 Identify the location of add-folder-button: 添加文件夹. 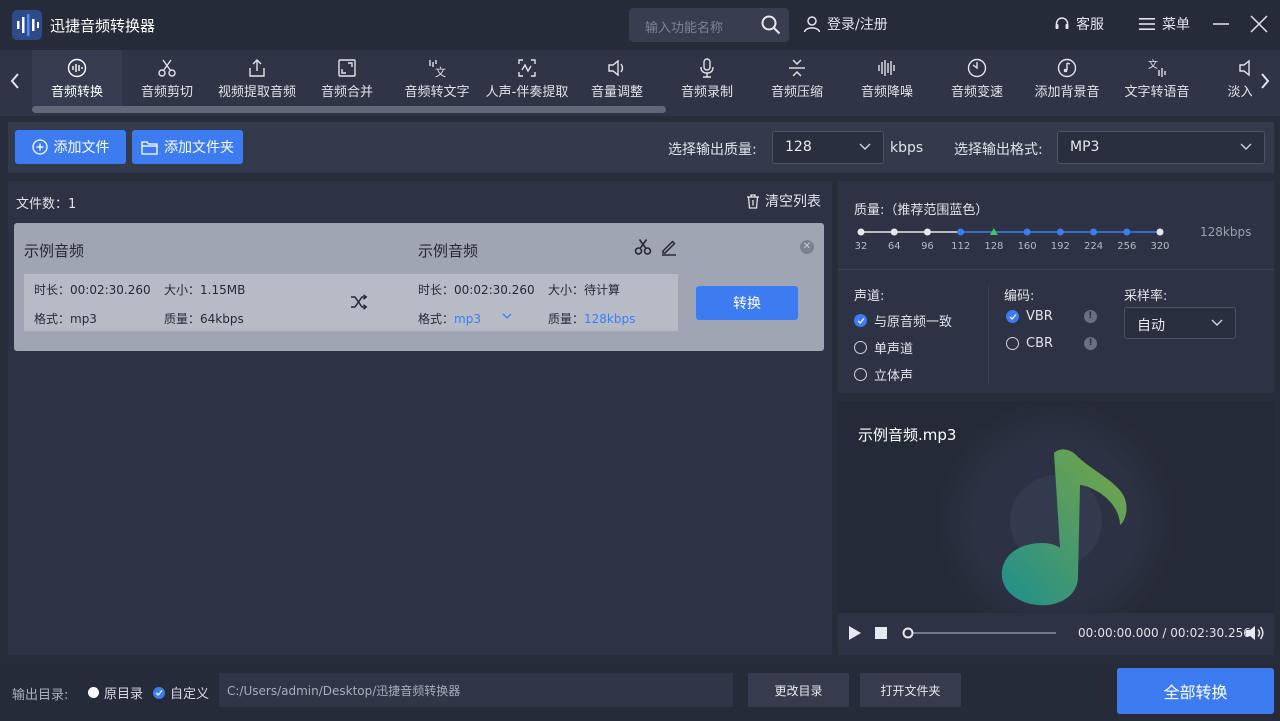
(187, 147).